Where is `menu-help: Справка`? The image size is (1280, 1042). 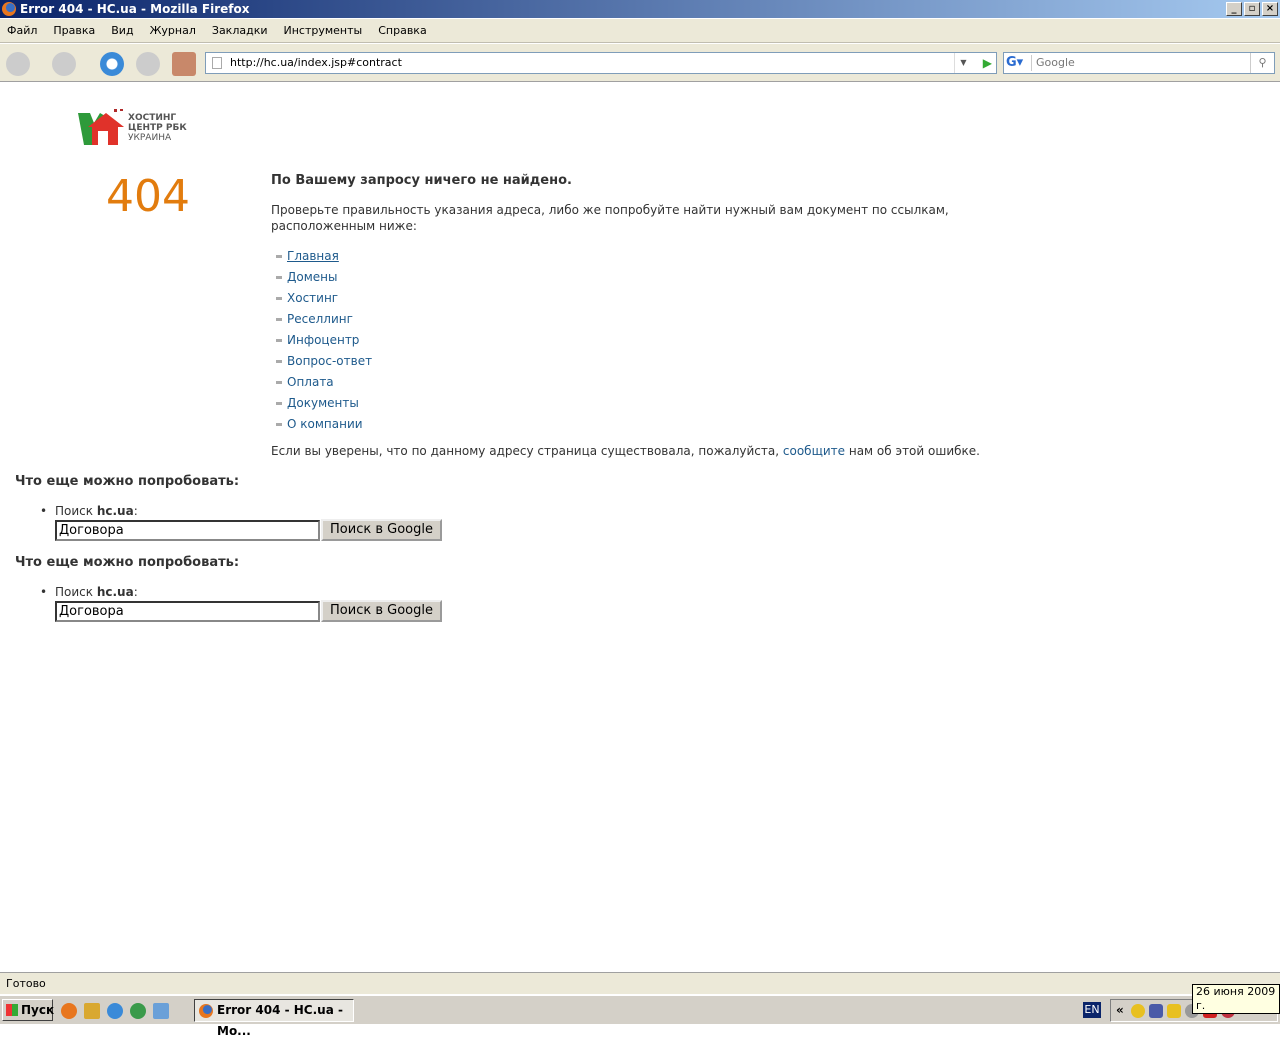
menu-help: Справка is located at coordinates (402, 30).